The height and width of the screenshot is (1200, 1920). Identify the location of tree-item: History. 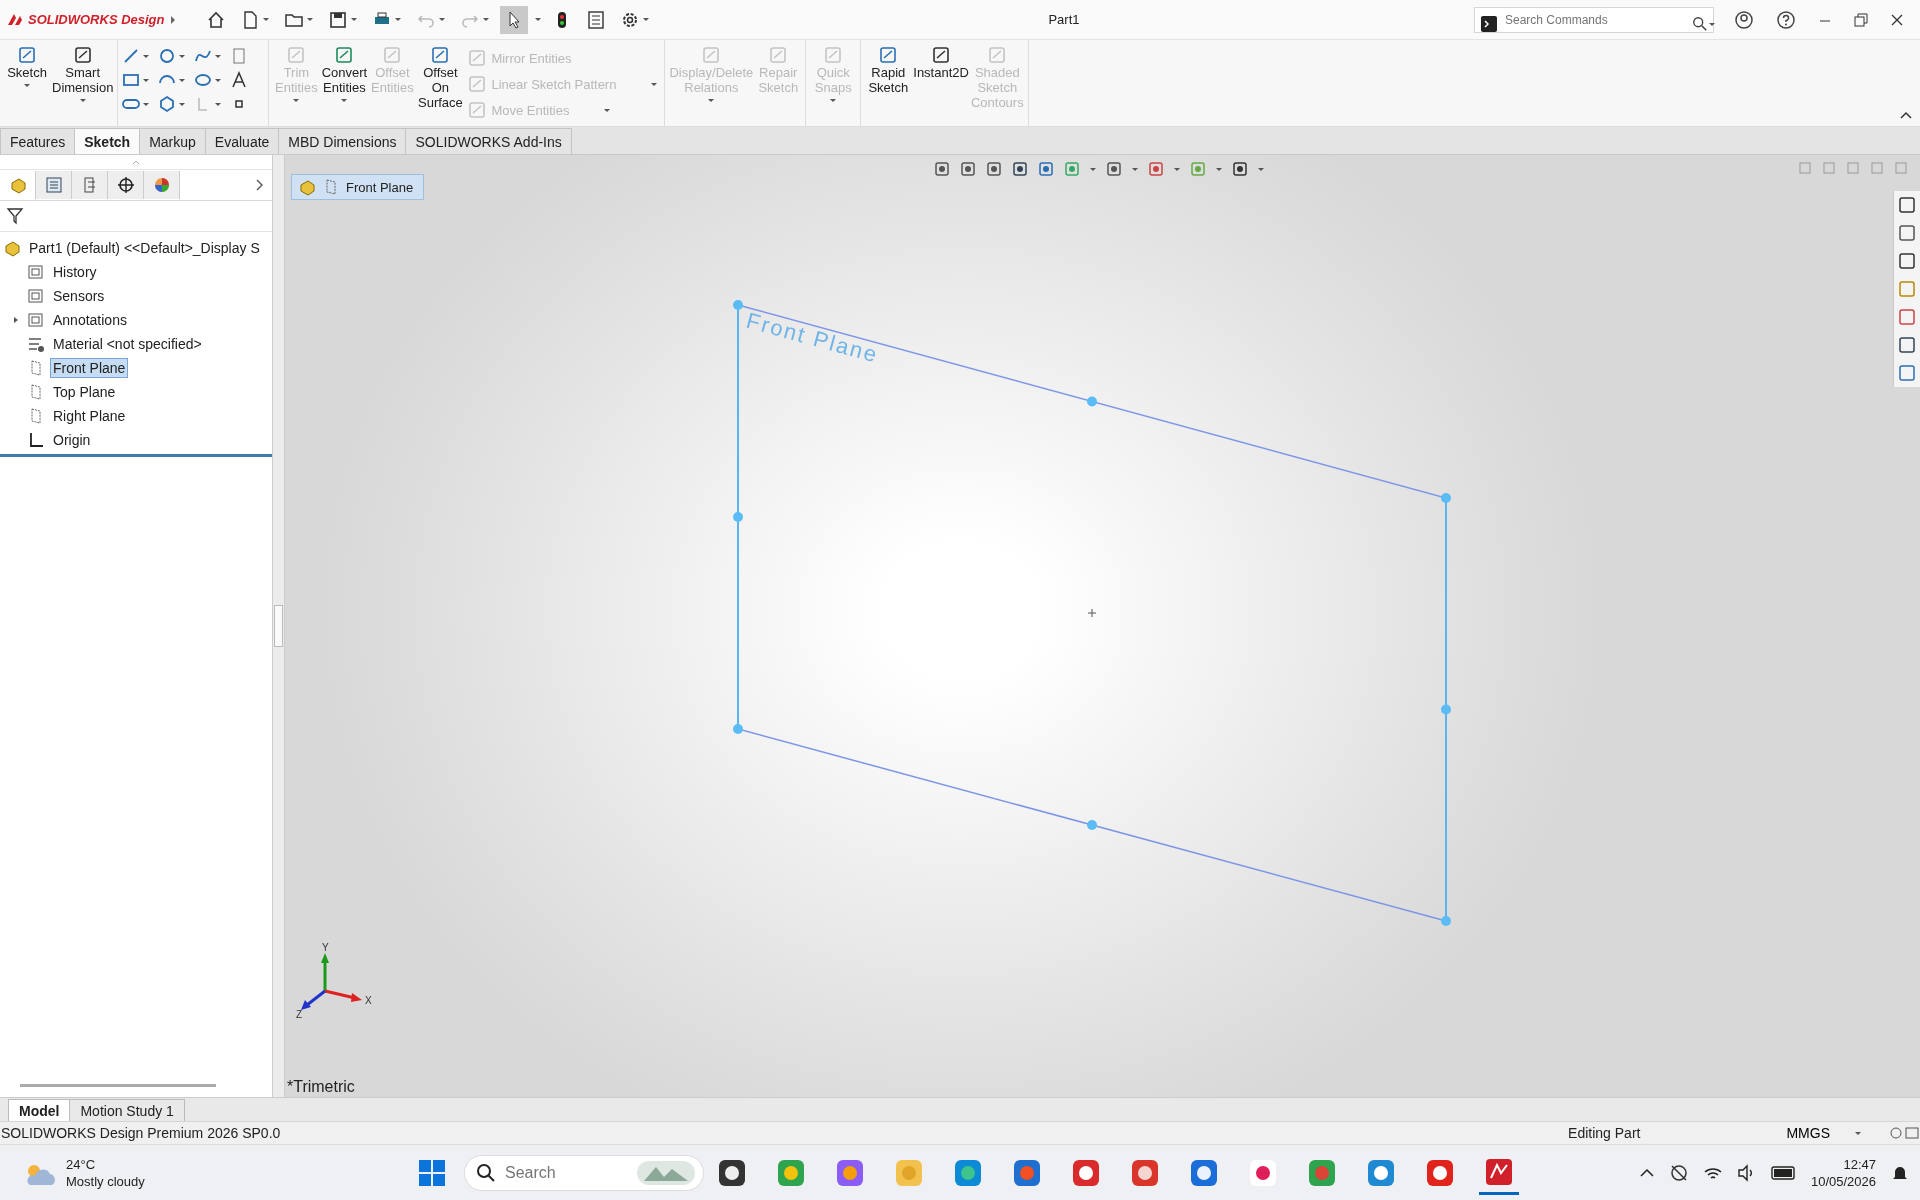
(52, 272).